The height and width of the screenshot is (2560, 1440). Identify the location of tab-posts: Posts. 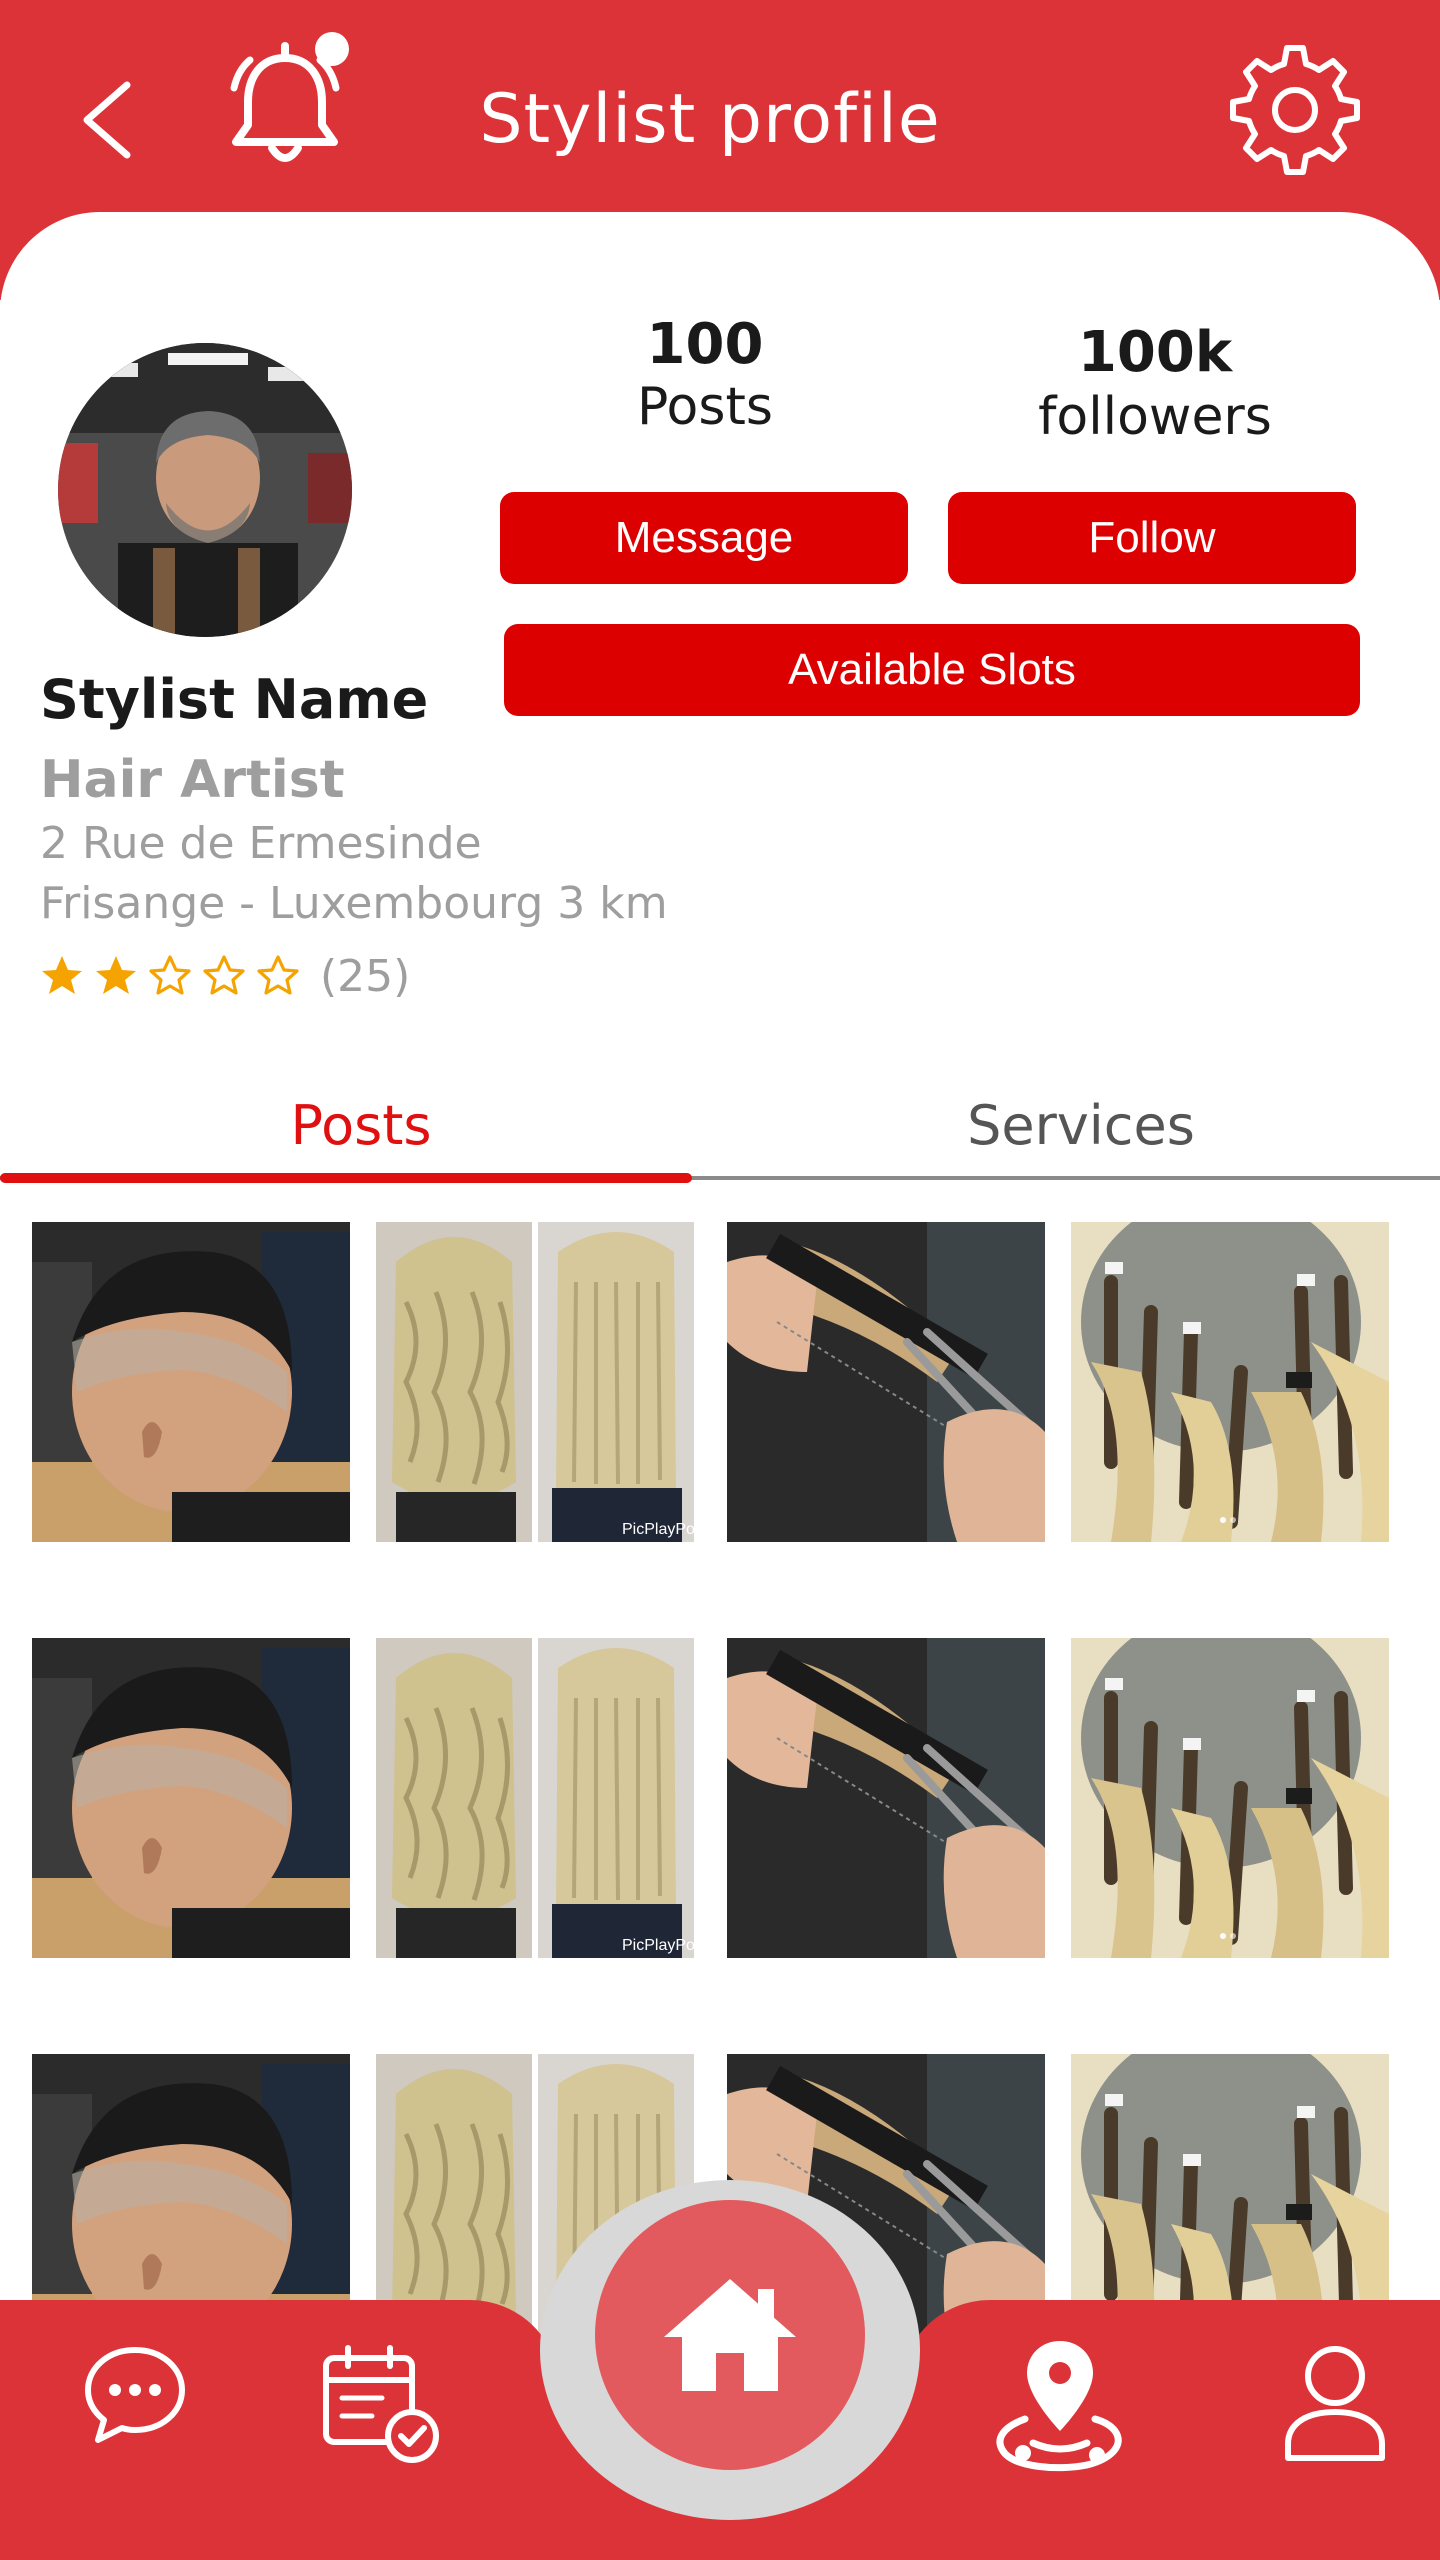
(361, 1125).